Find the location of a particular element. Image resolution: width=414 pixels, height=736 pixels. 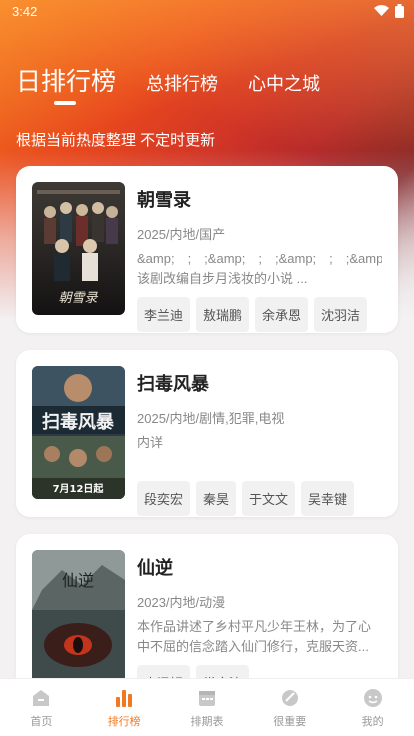

status-icons is located at coordinates (389, 11).